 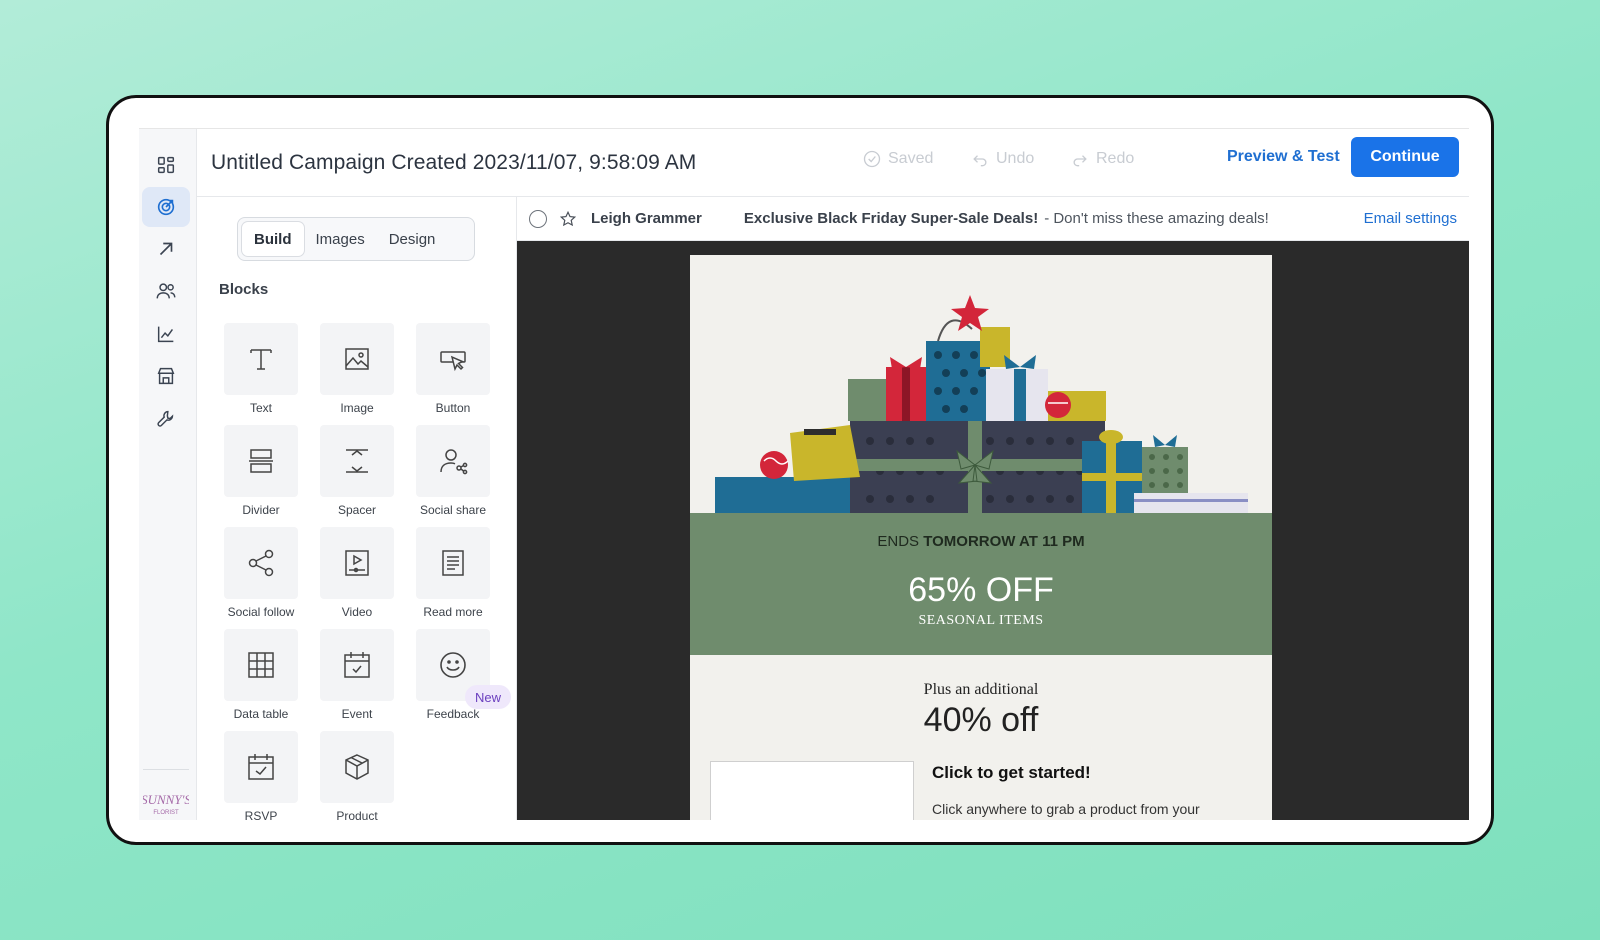 I want to click on block-product: Product, so click(x=357, y=775).